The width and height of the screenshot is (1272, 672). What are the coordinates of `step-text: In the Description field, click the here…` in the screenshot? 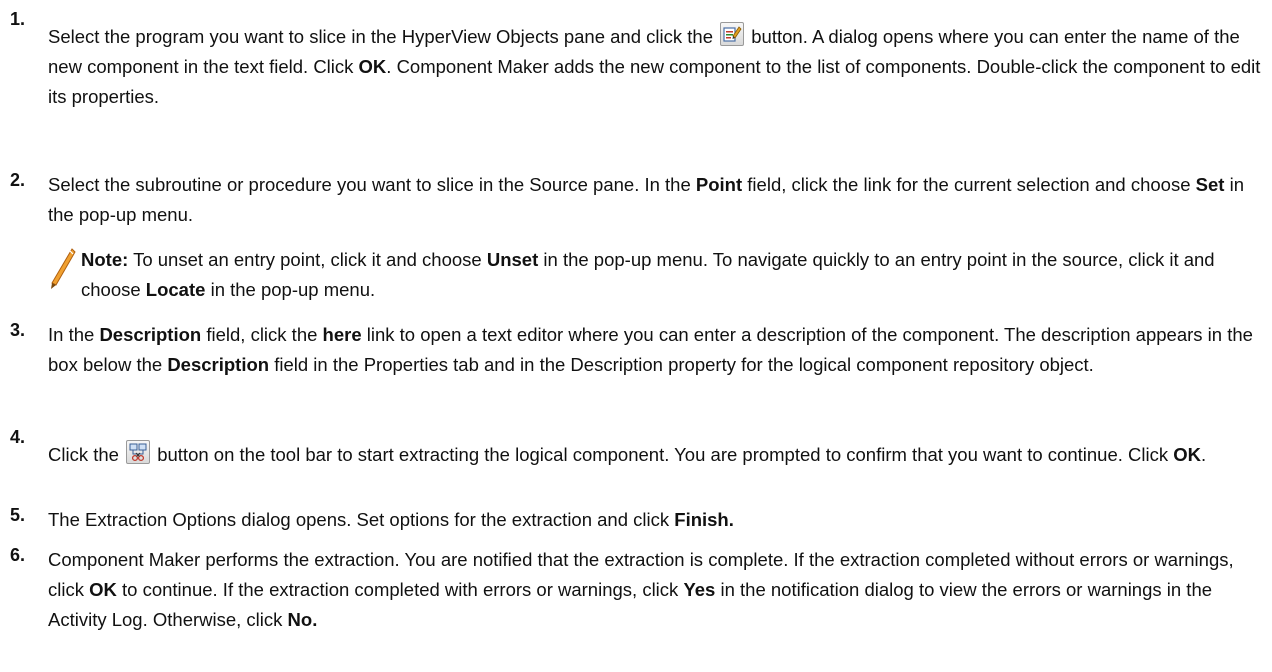 It's located at (656, 350).